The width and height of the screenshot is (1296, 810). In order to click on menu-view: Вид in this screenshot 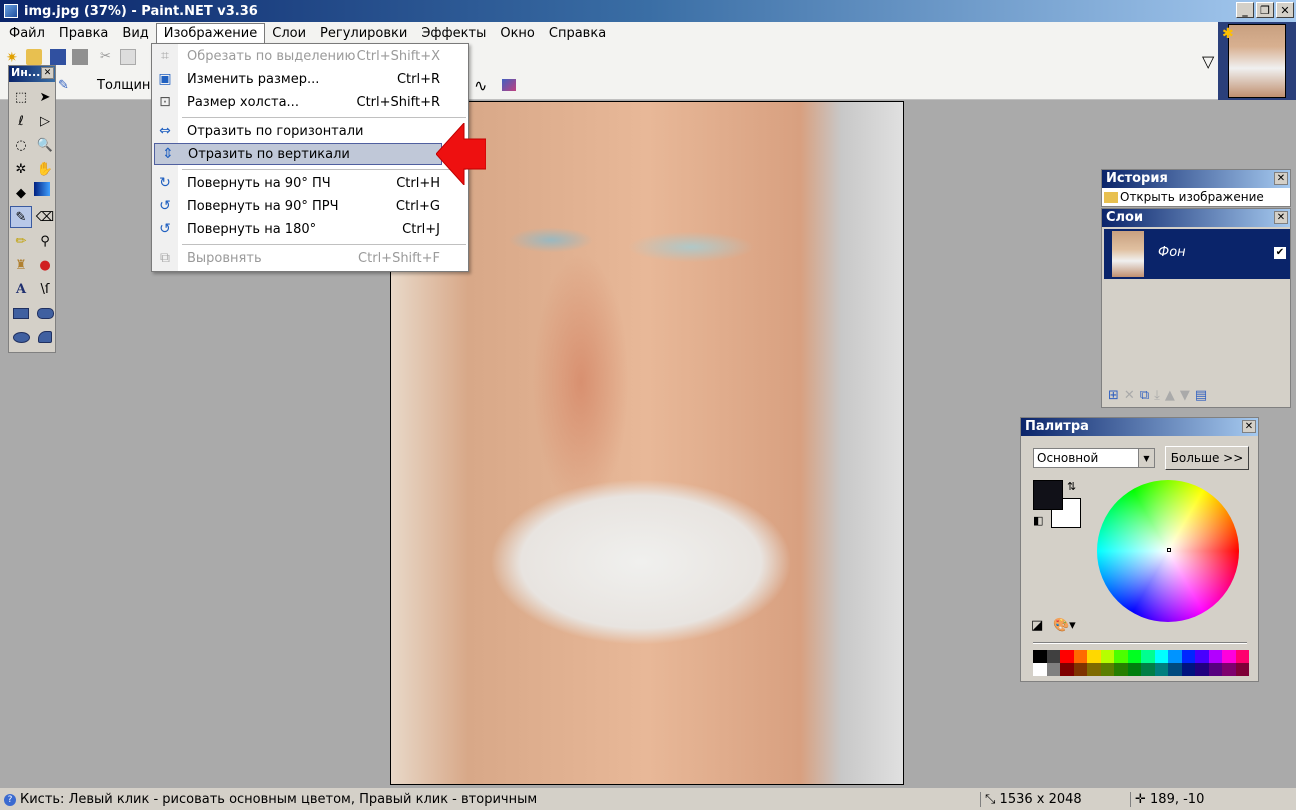, I will do `click(135, 33)`.